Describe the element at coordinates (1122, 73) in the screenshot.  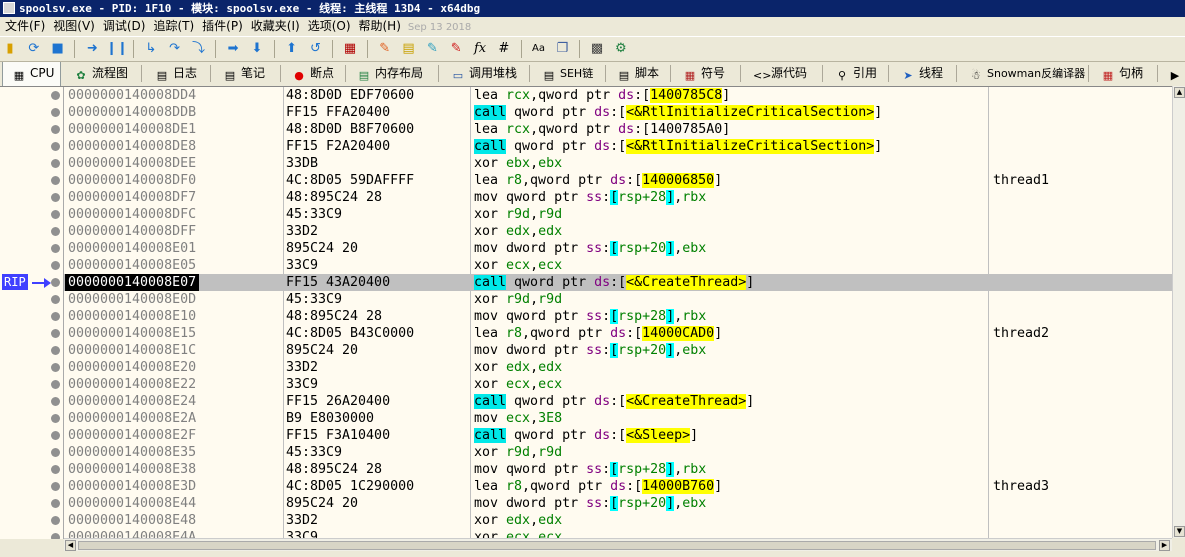
I see `tab-handles: ▦ 句柄` at that location.